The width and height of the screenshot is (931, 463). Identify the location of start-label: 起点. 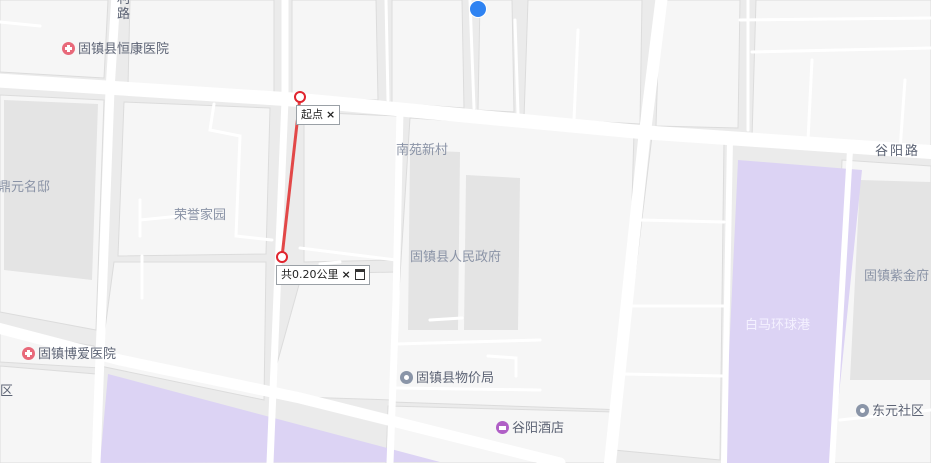
(312, 114).